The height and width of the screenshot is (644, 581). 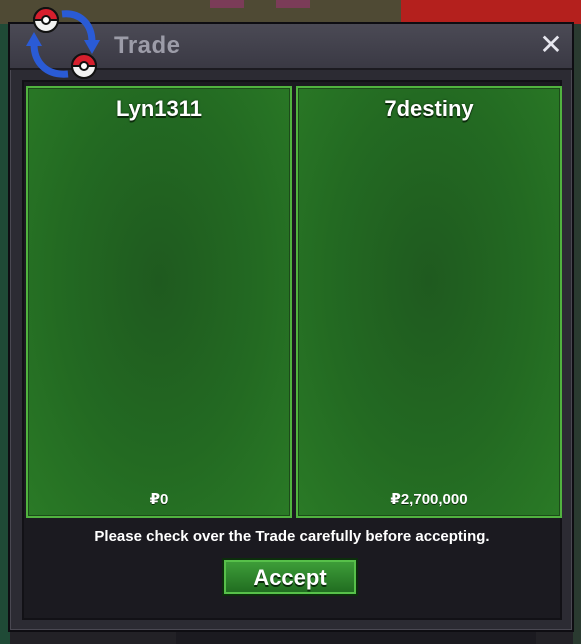 What do you see at coordinates (434, 499) in the screenshot?
I see `money-value-right: 2,700,000` at bounding box center [434, 499].